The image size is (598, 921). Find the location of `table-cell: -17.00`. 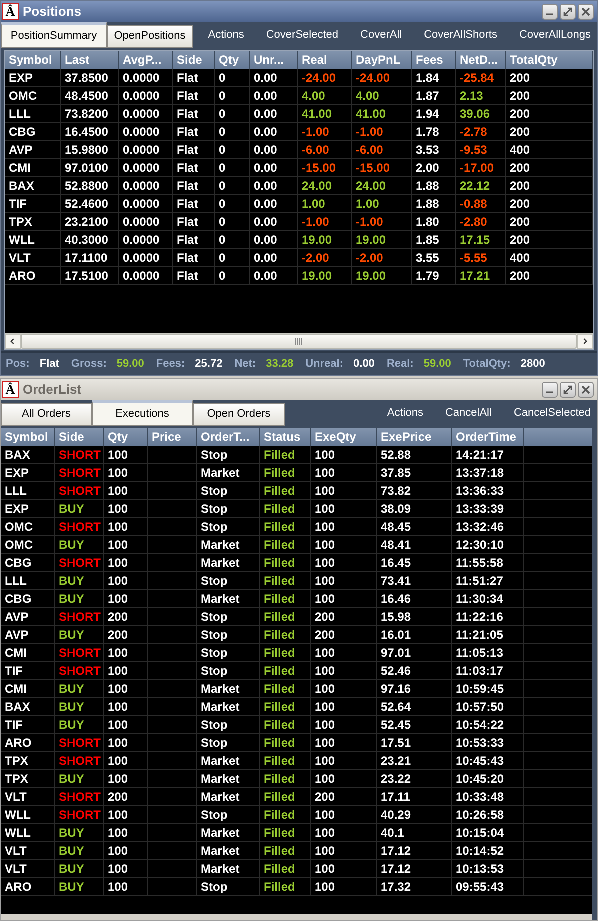

table-cell: -17.00 is located at coordinates (477, 168).